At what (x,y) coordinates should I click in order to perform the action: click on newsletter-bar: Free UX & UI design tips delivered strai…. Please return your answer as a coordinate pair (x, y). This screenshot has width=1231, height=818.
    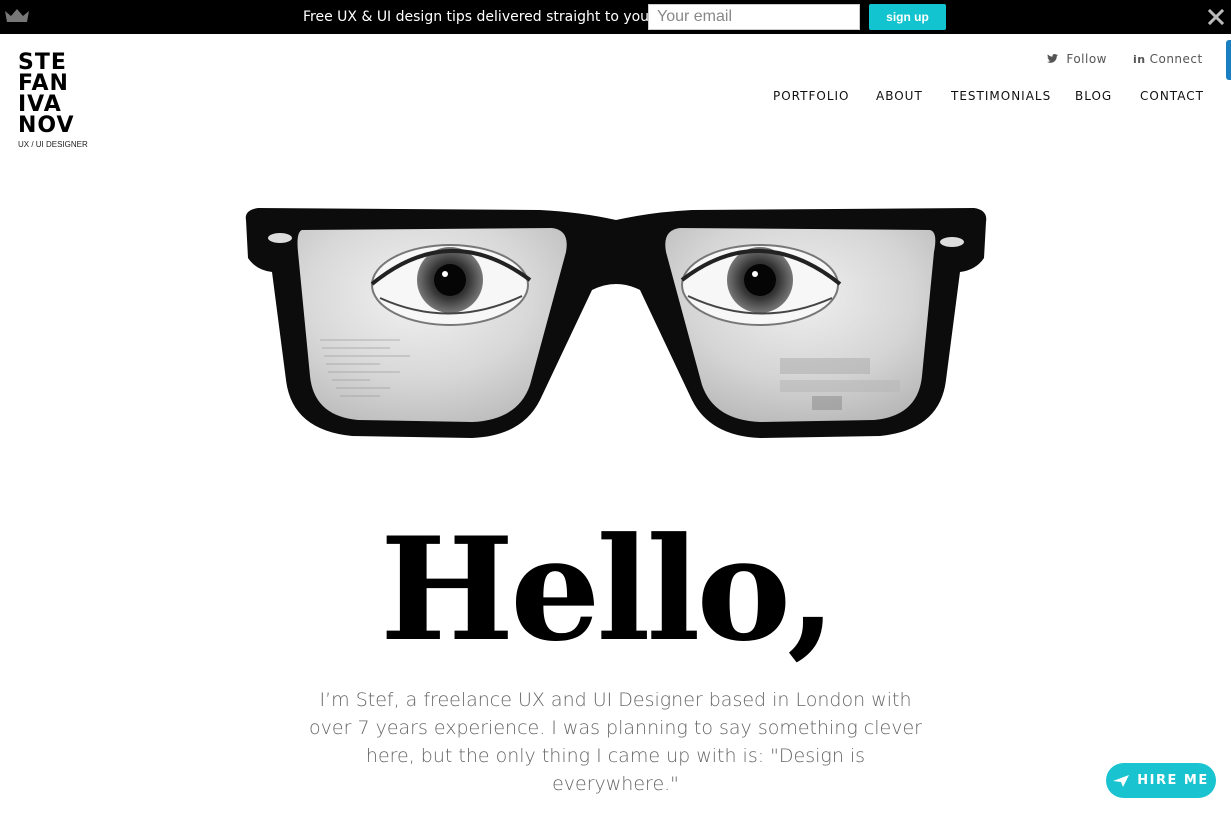
    Looking at the image, I should click on (615, 17).